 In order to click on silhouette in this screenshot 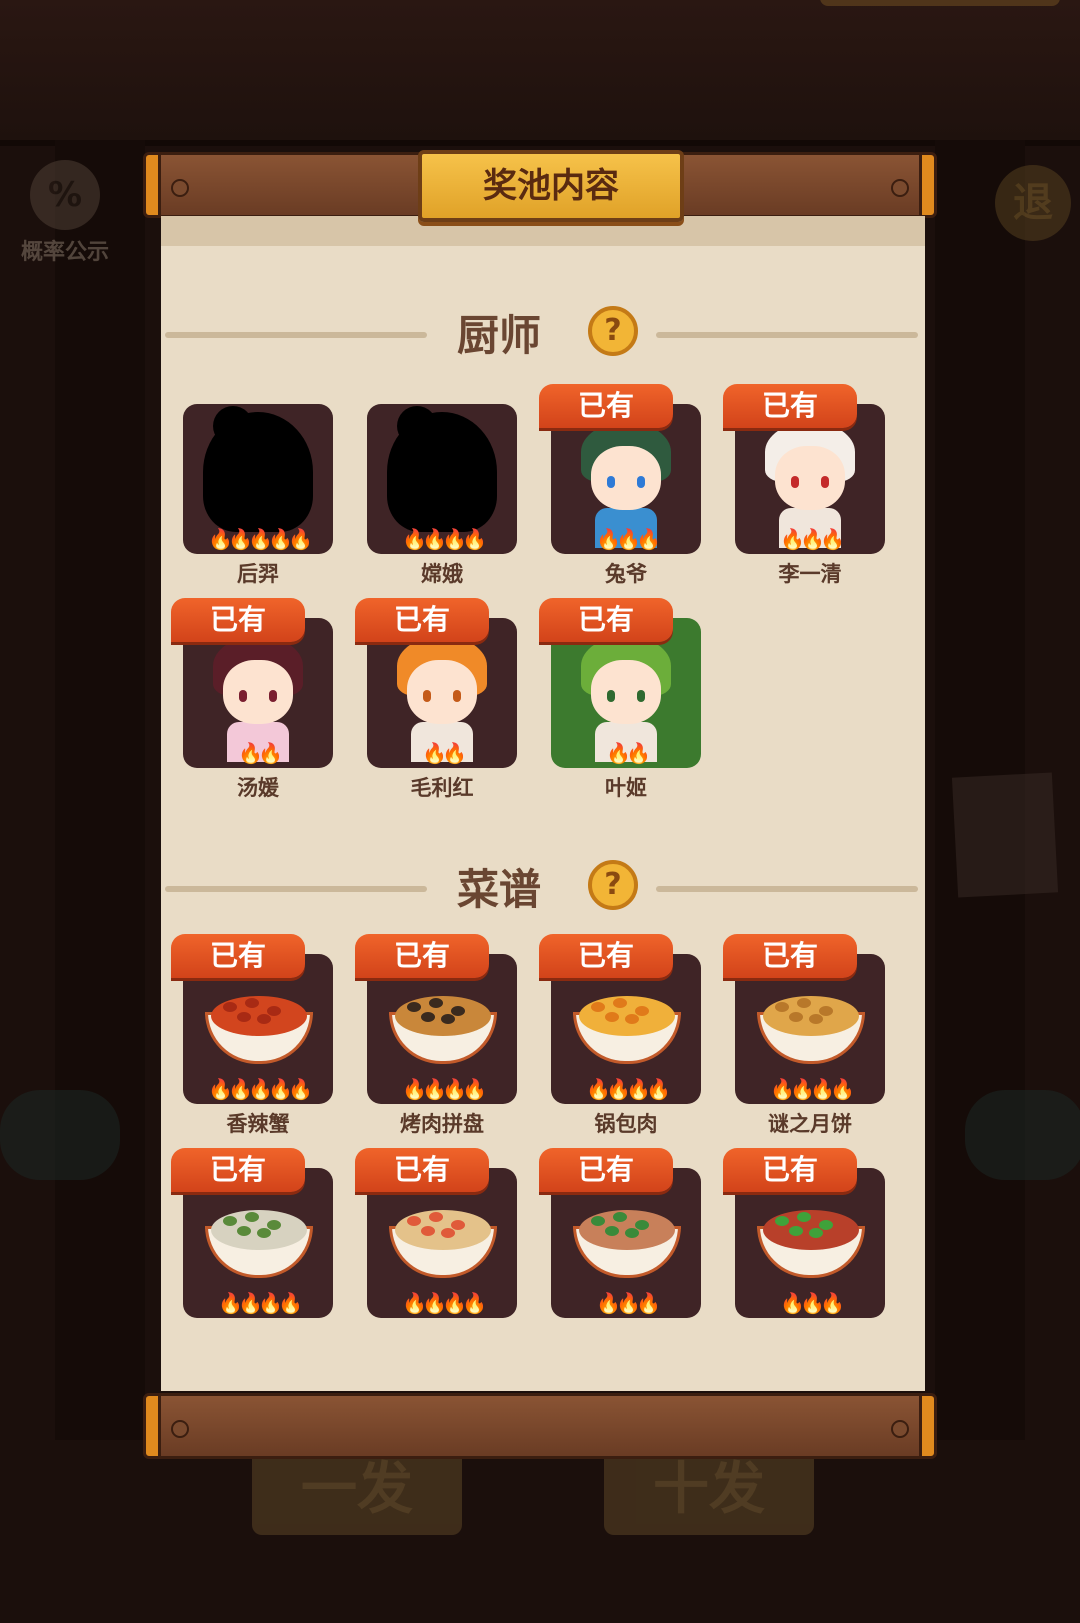, I will do `click(233, 426)`.